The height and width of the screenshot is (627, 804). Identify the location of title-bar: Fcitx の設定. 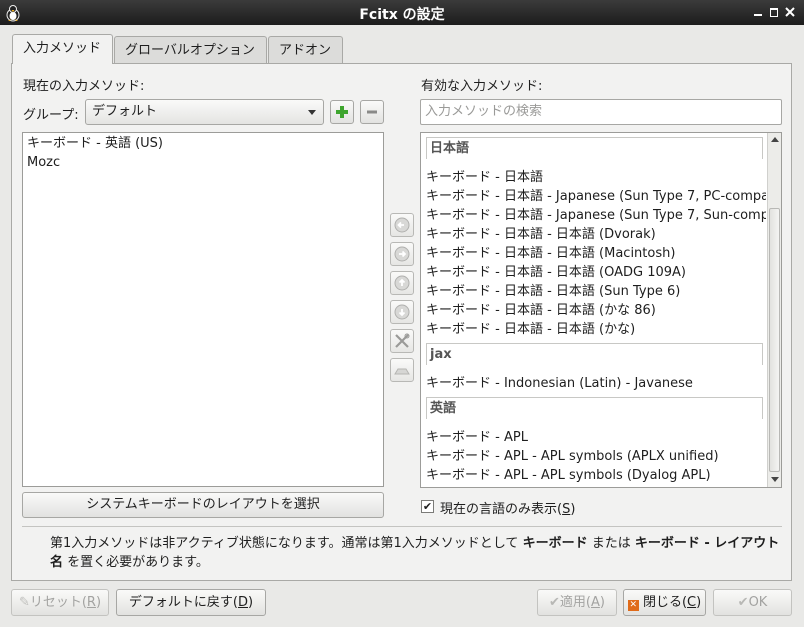
(402, 12).